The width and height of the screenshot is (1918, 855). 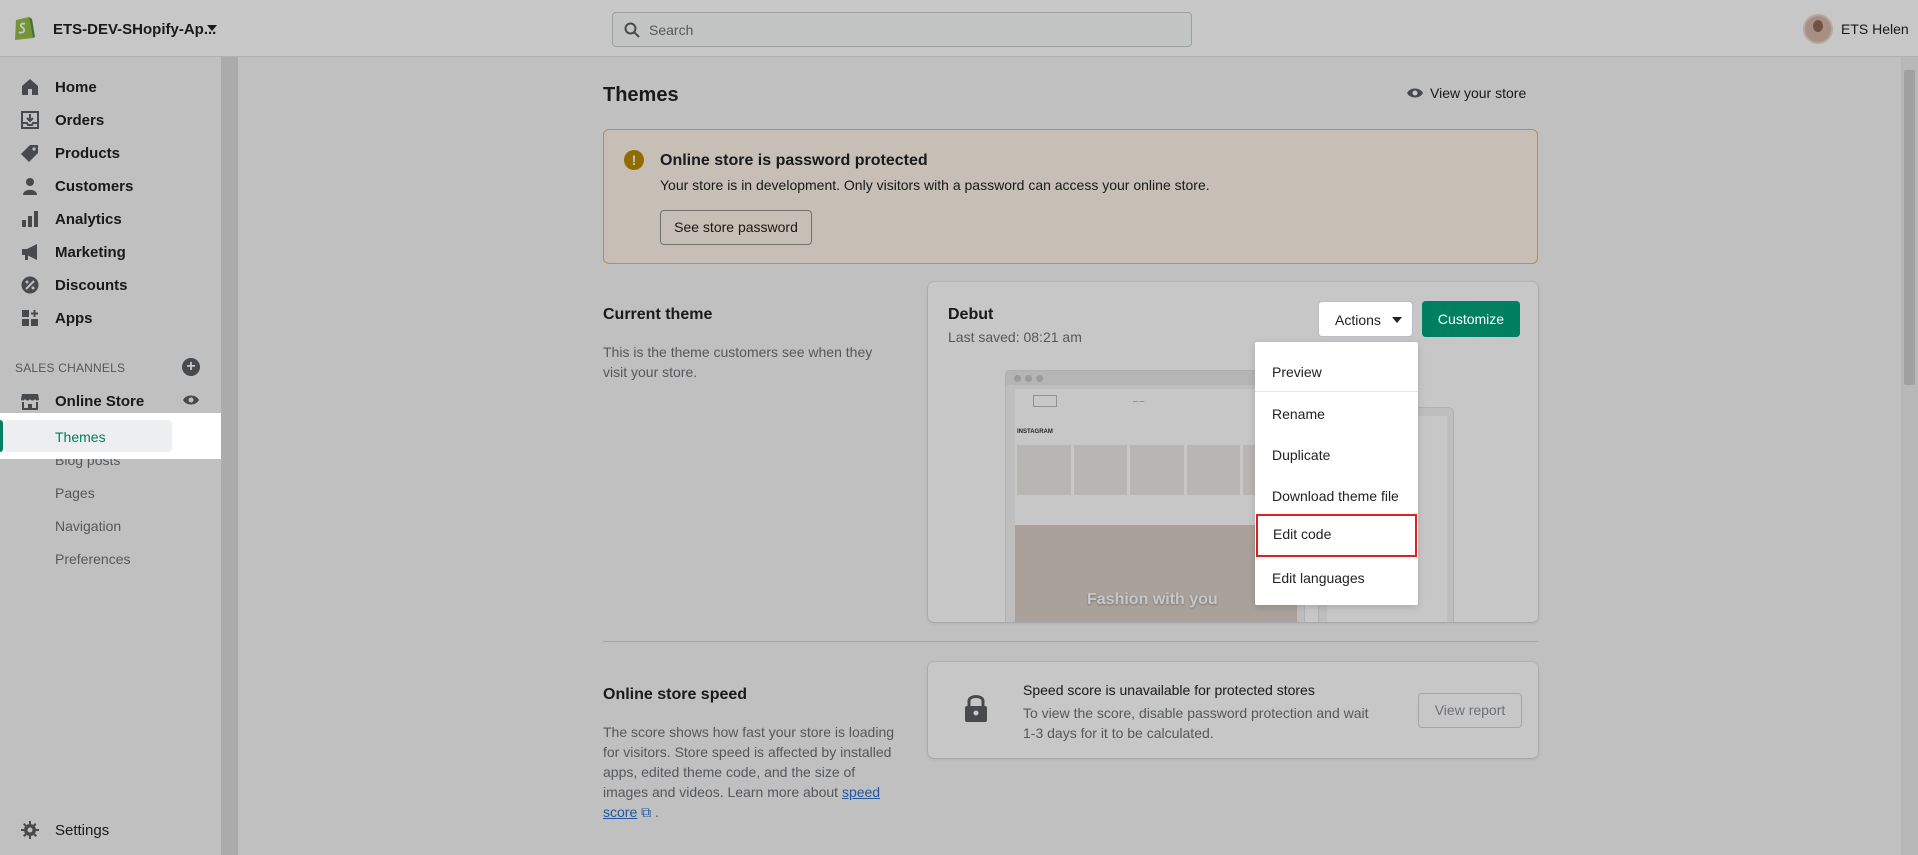 I want to click on menu-item-label: Edit code, so click(x=1302, y=534).